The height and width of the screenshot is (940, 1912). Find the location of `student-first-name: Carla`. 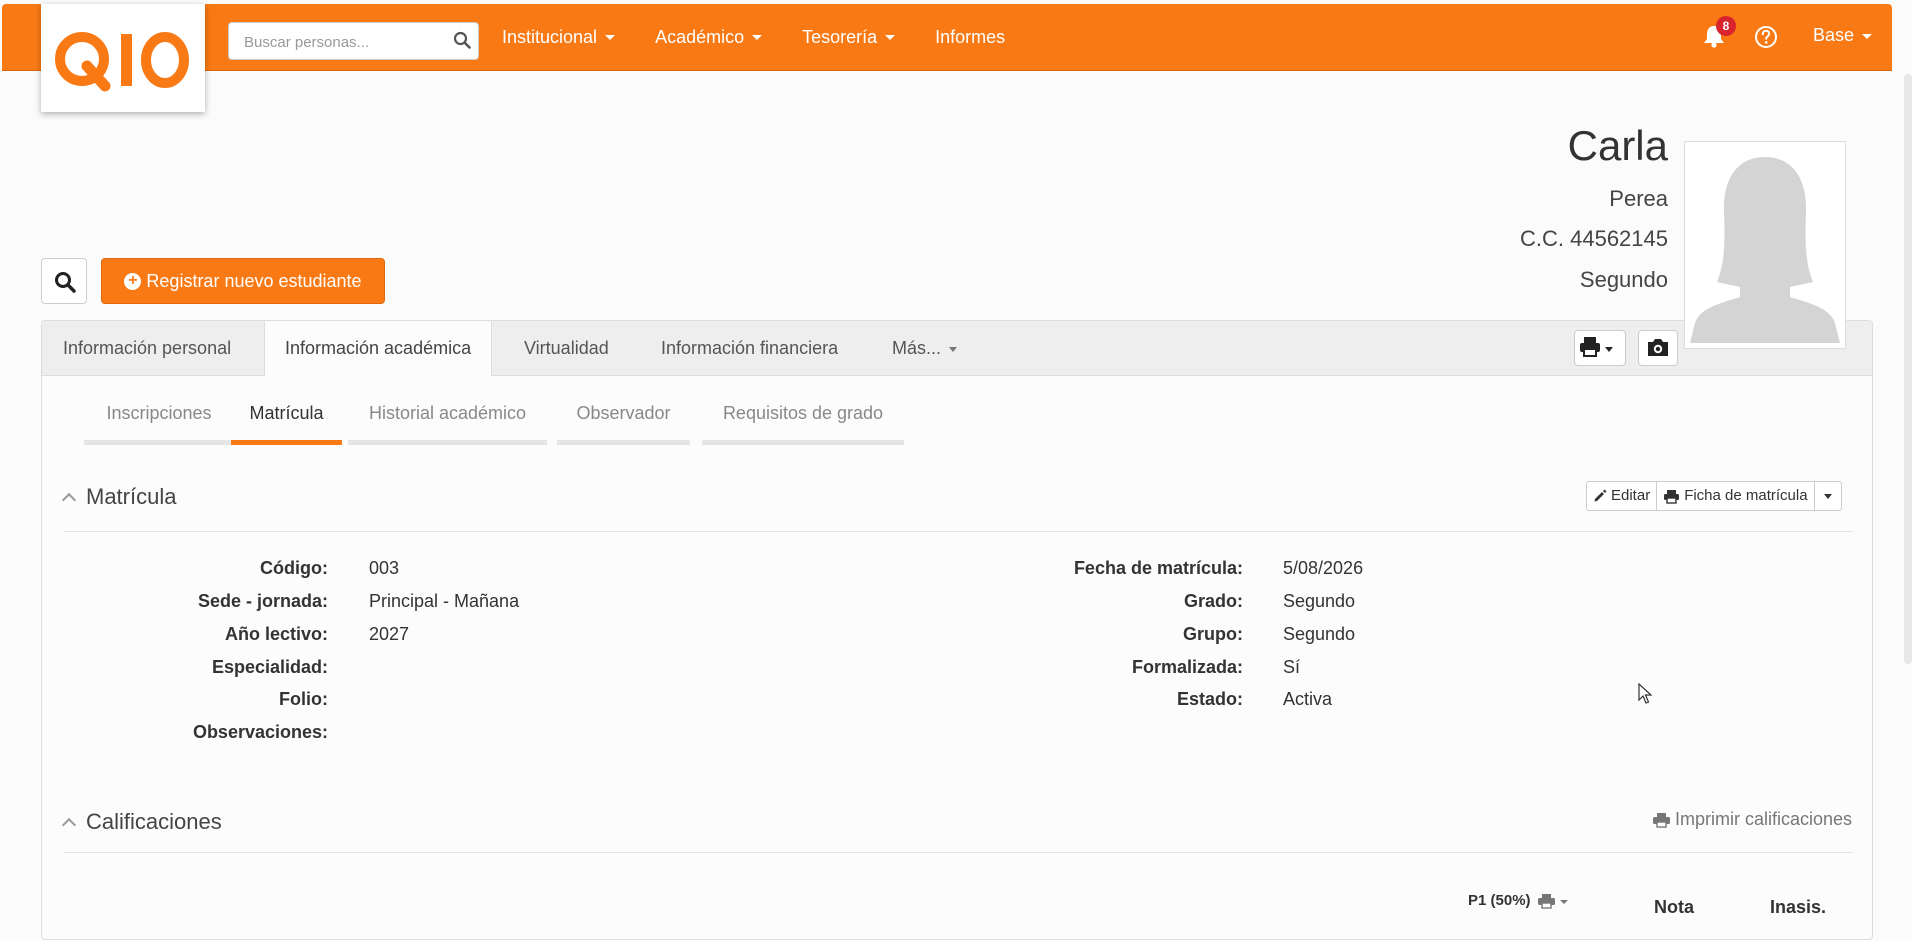

student-first-name: Carla is located at coordinates (1617, 145).